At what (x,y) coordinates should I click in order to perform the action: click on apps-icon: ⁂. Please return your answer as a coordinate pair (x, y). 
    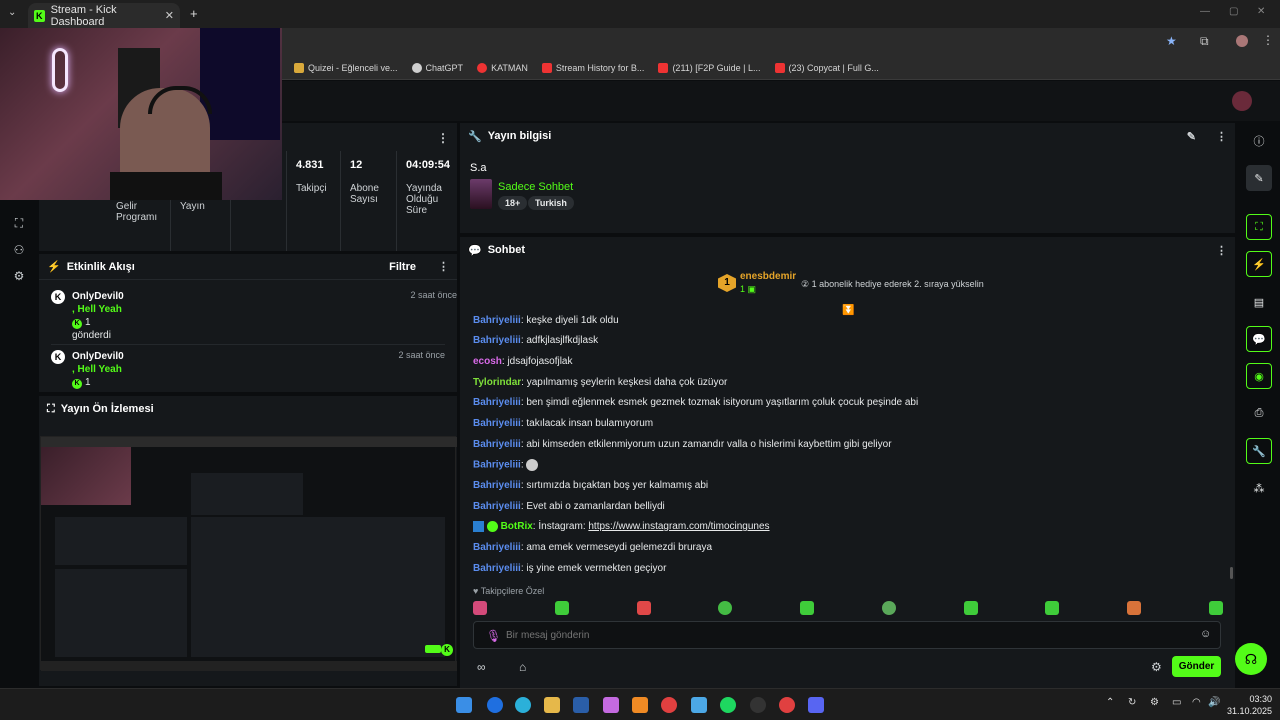
    Looking at the image, I should click on (1259, 488).